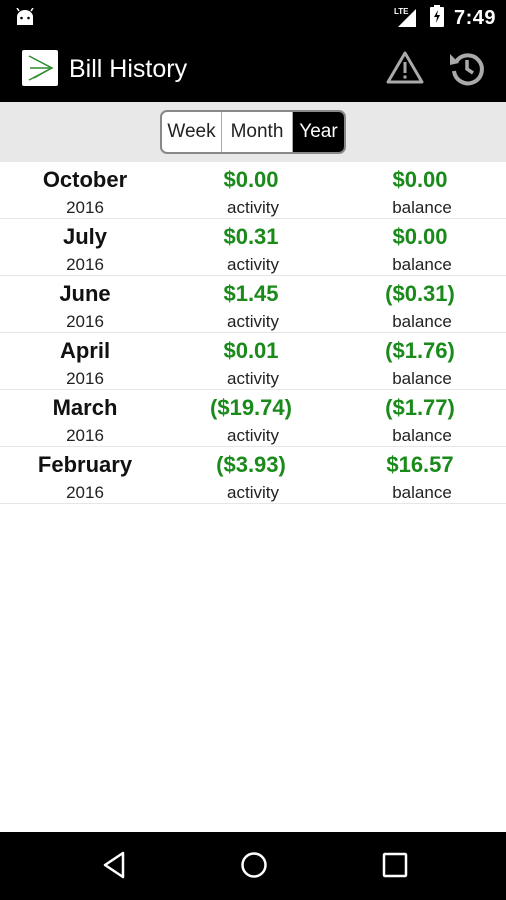 This screenshot has height=900, width=506. Describe the element at coordinates (420, 293) in the screenshot. I see `row-balance-amount: ($0.31)` at that location.